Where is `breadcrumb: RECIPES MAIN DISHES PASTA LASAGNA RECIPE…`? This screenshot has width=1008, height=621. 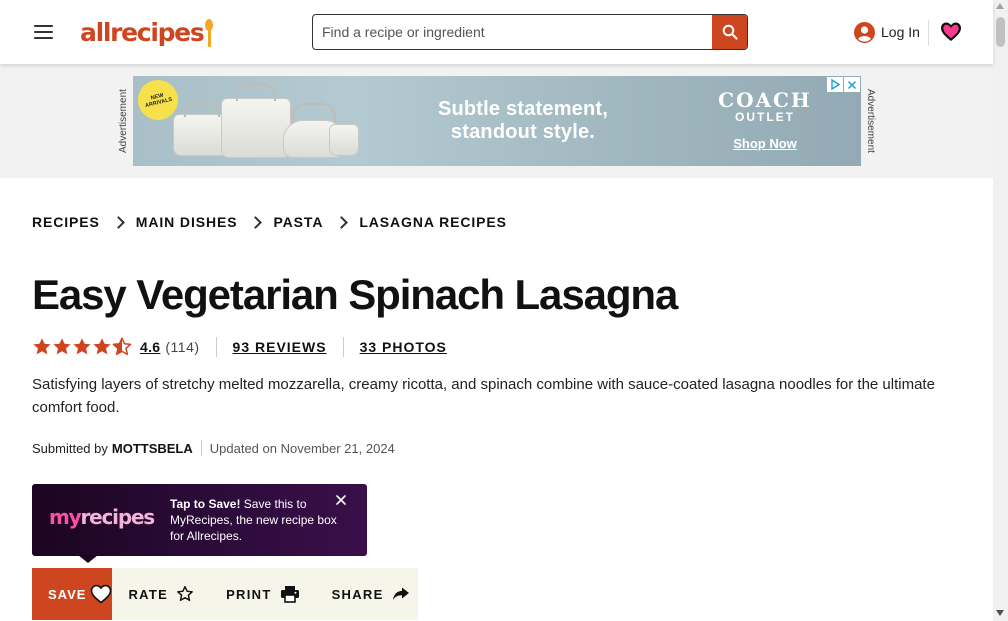 breadcrumb: RECIPES MAIN DISHES PASTA LASAGNA RECIPE… is located at coordinates (269, 222).